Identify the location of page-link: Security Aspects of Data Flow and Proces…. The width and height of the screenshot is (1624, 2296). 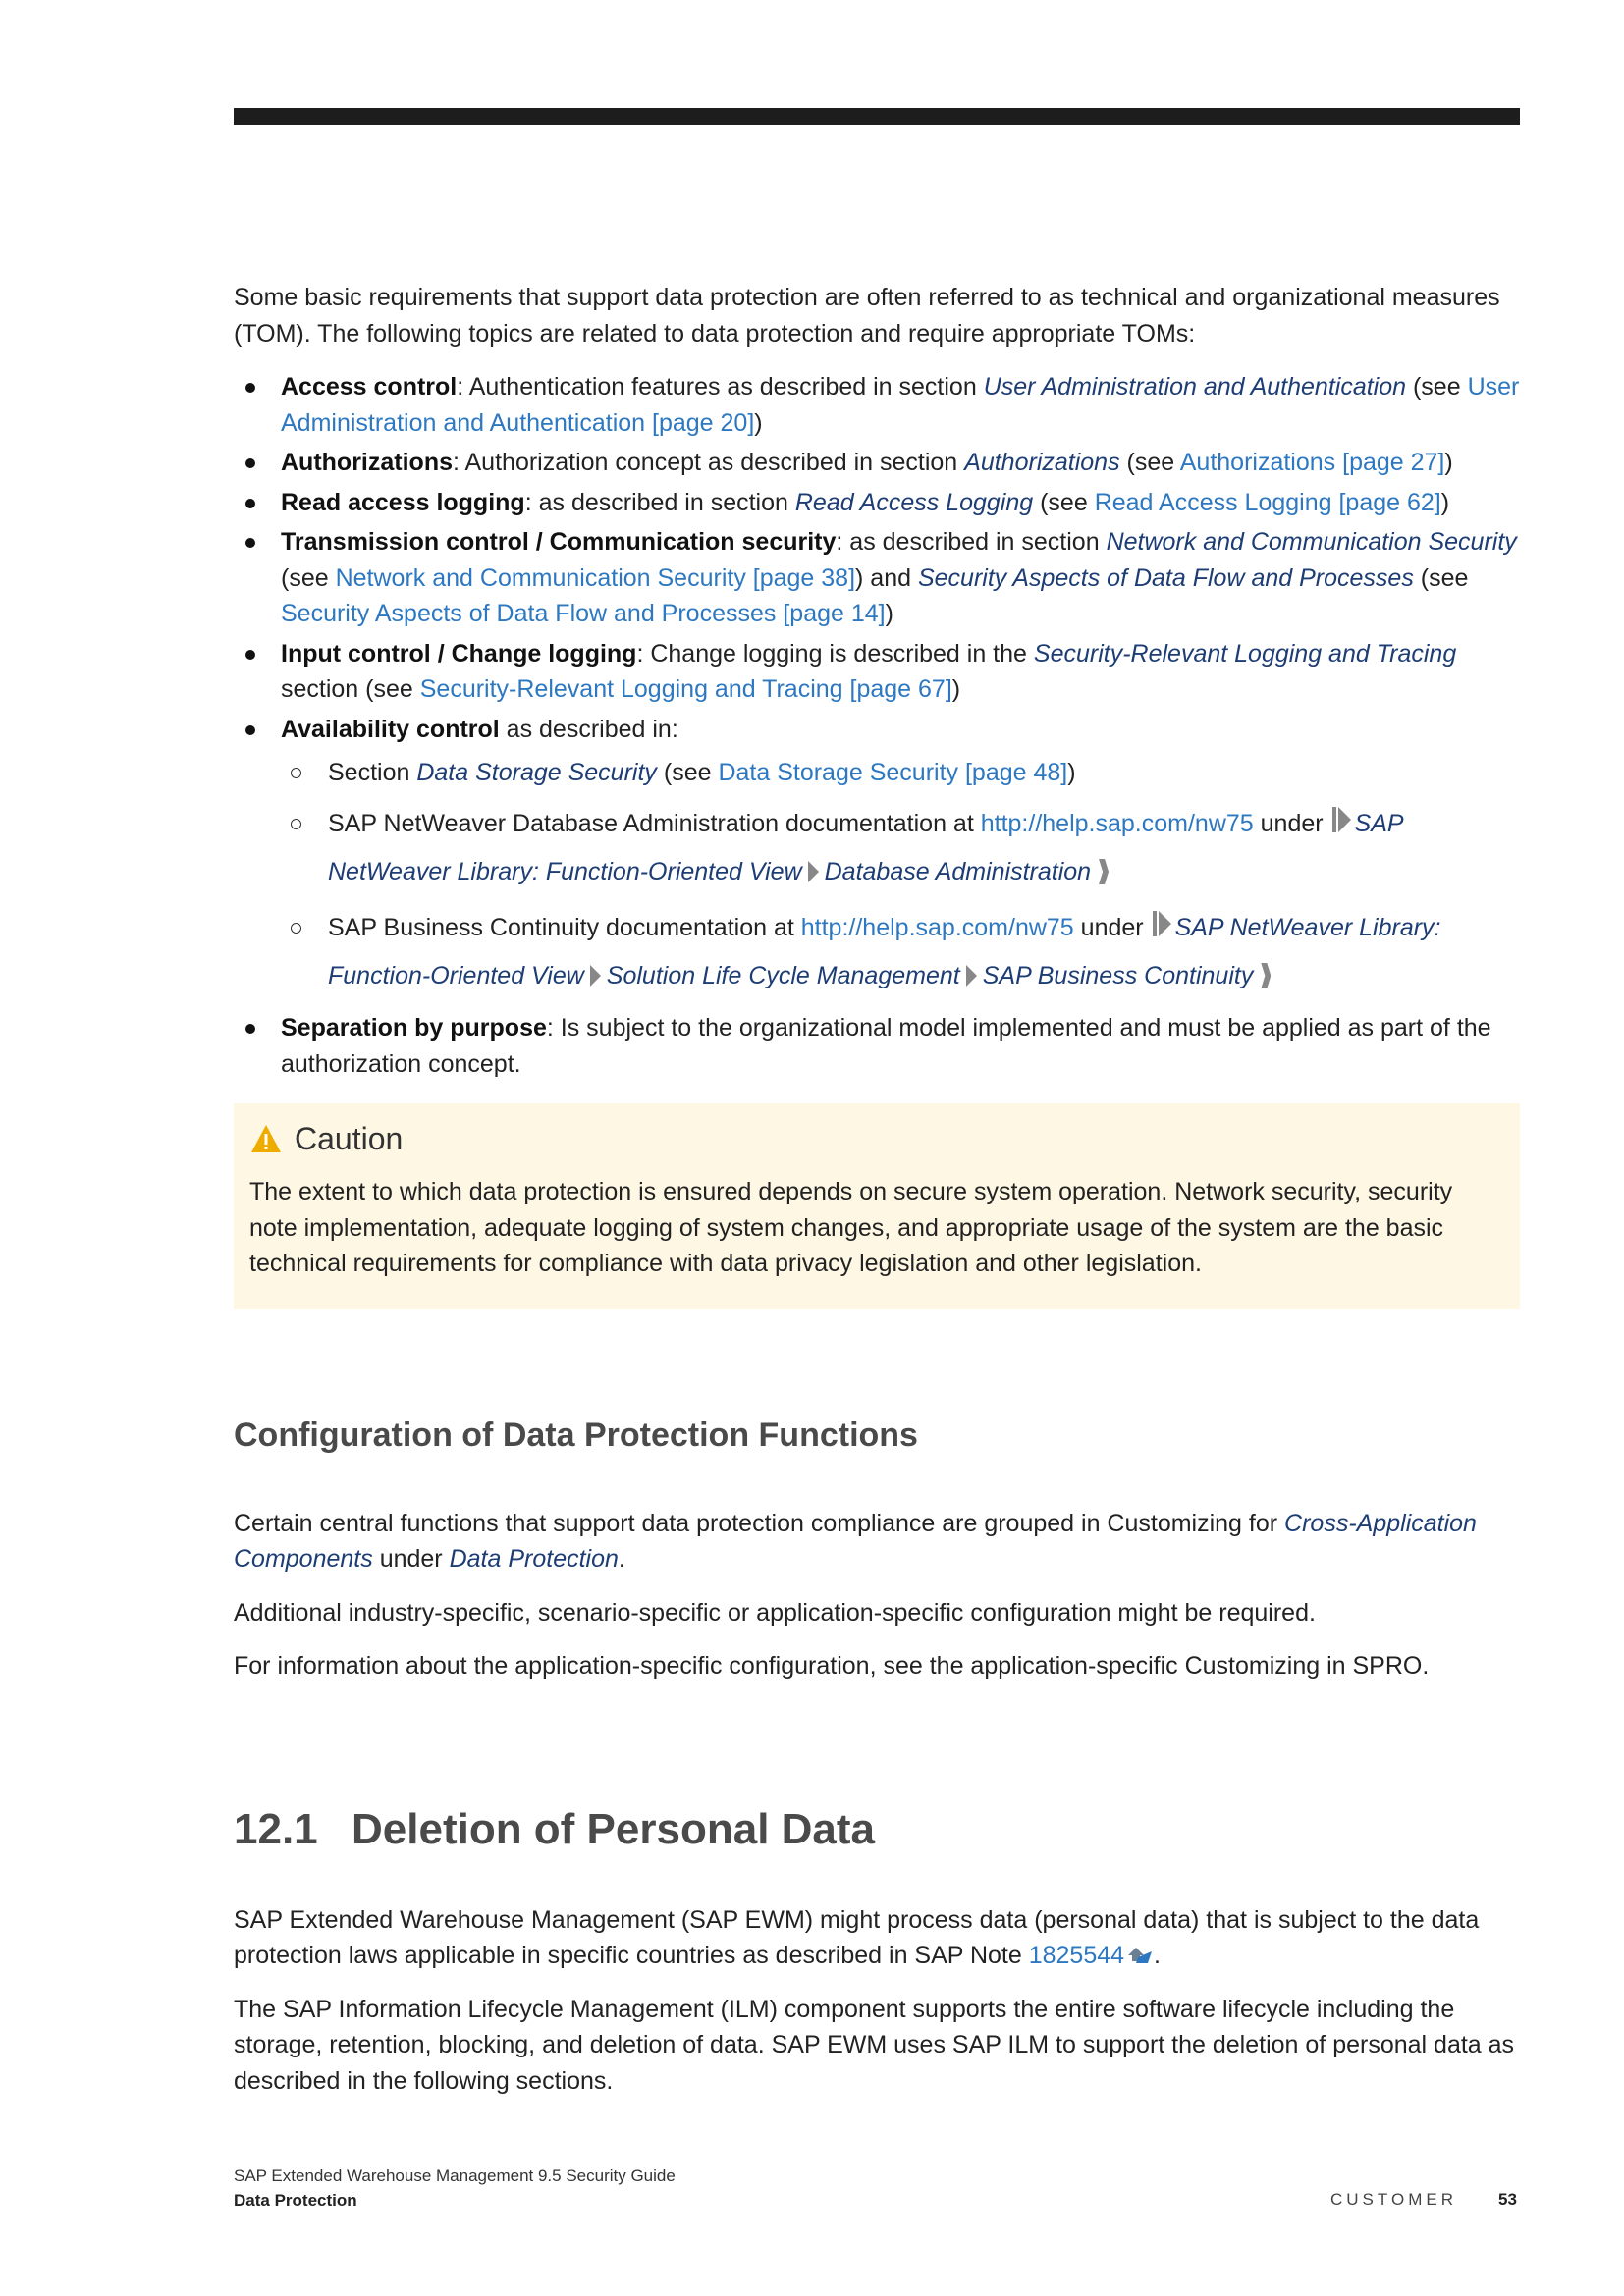
(583, 613).